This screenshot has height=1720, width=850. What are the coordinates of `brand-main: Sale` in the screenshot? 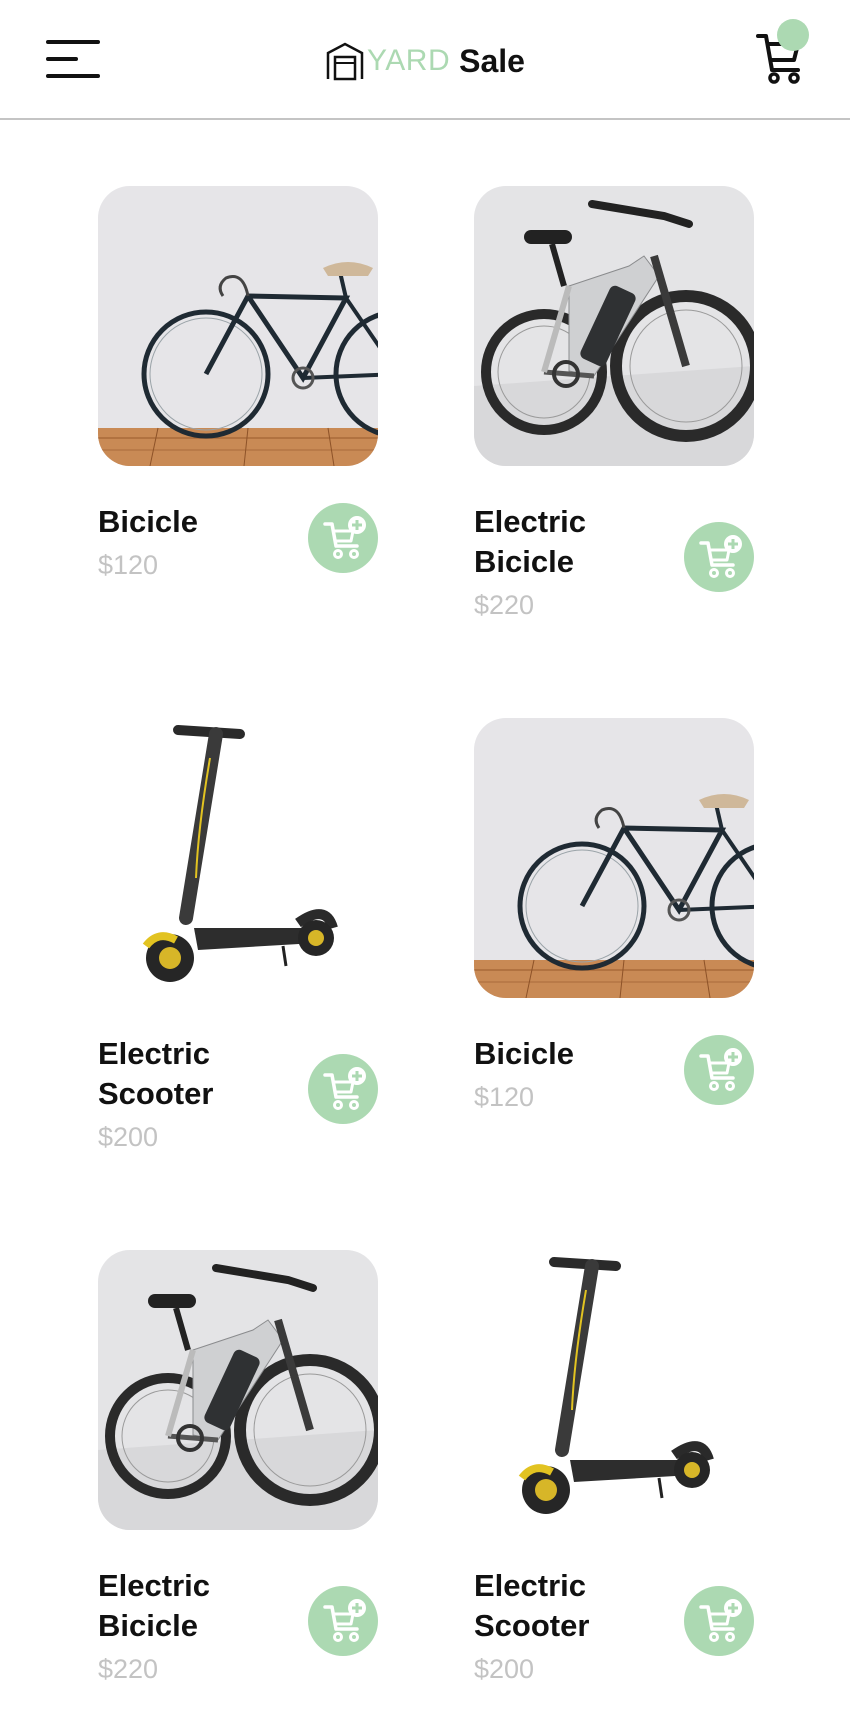 It's located at (492, 60).